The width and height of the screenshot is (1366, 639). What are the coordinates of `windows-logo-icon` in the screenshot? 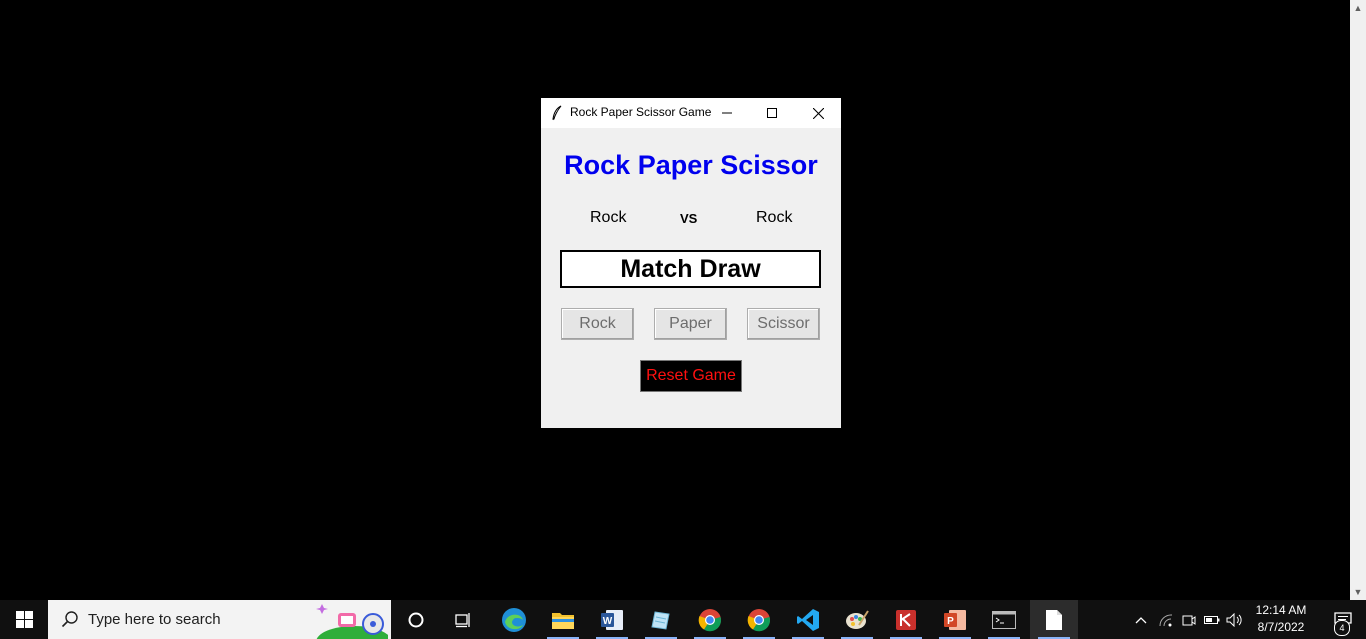 It's located at (24, 619).